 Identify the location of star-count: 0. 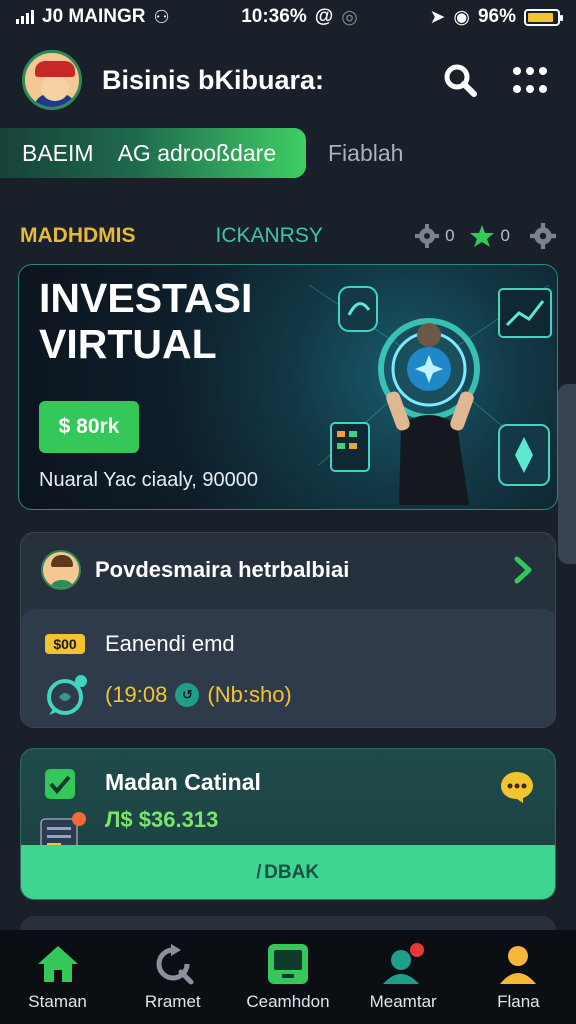
(505, 235).